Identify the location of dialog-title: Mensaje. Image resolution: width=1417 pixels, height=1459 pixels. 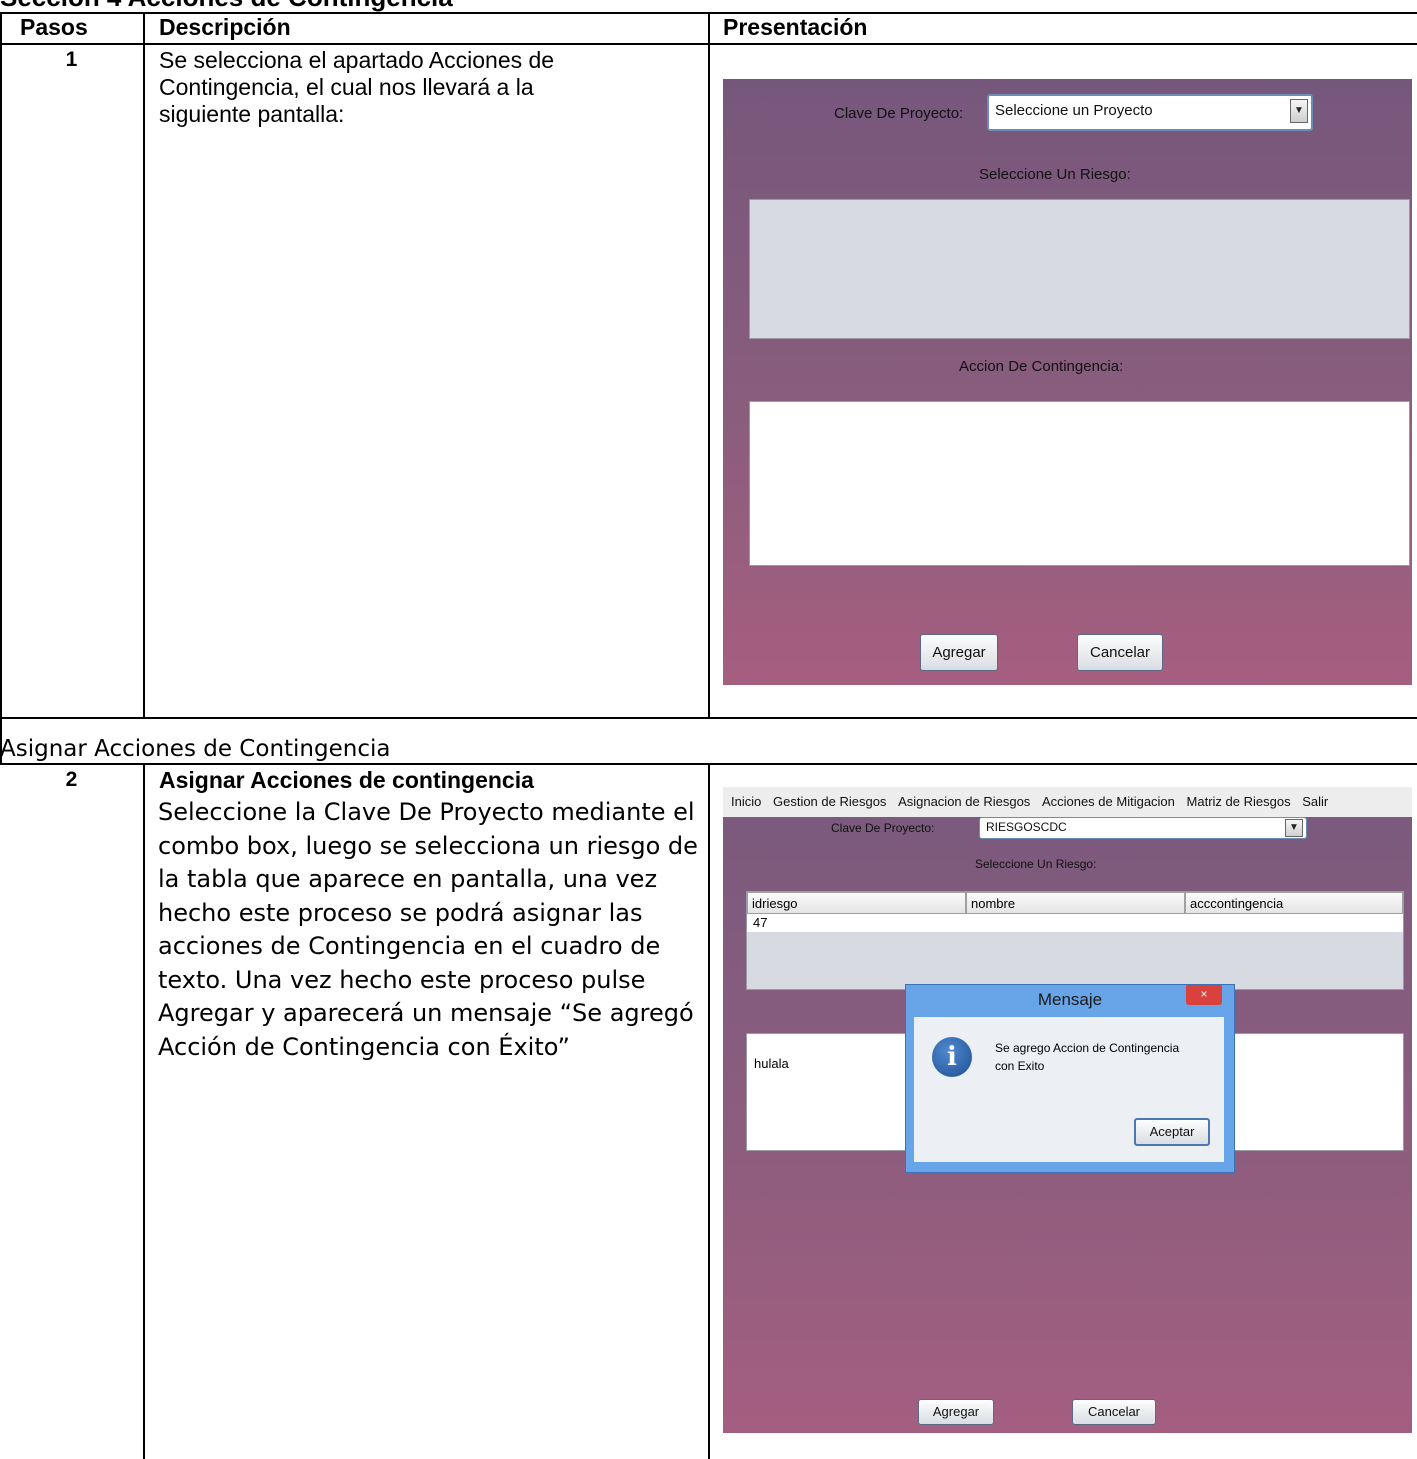
(1070, 999).